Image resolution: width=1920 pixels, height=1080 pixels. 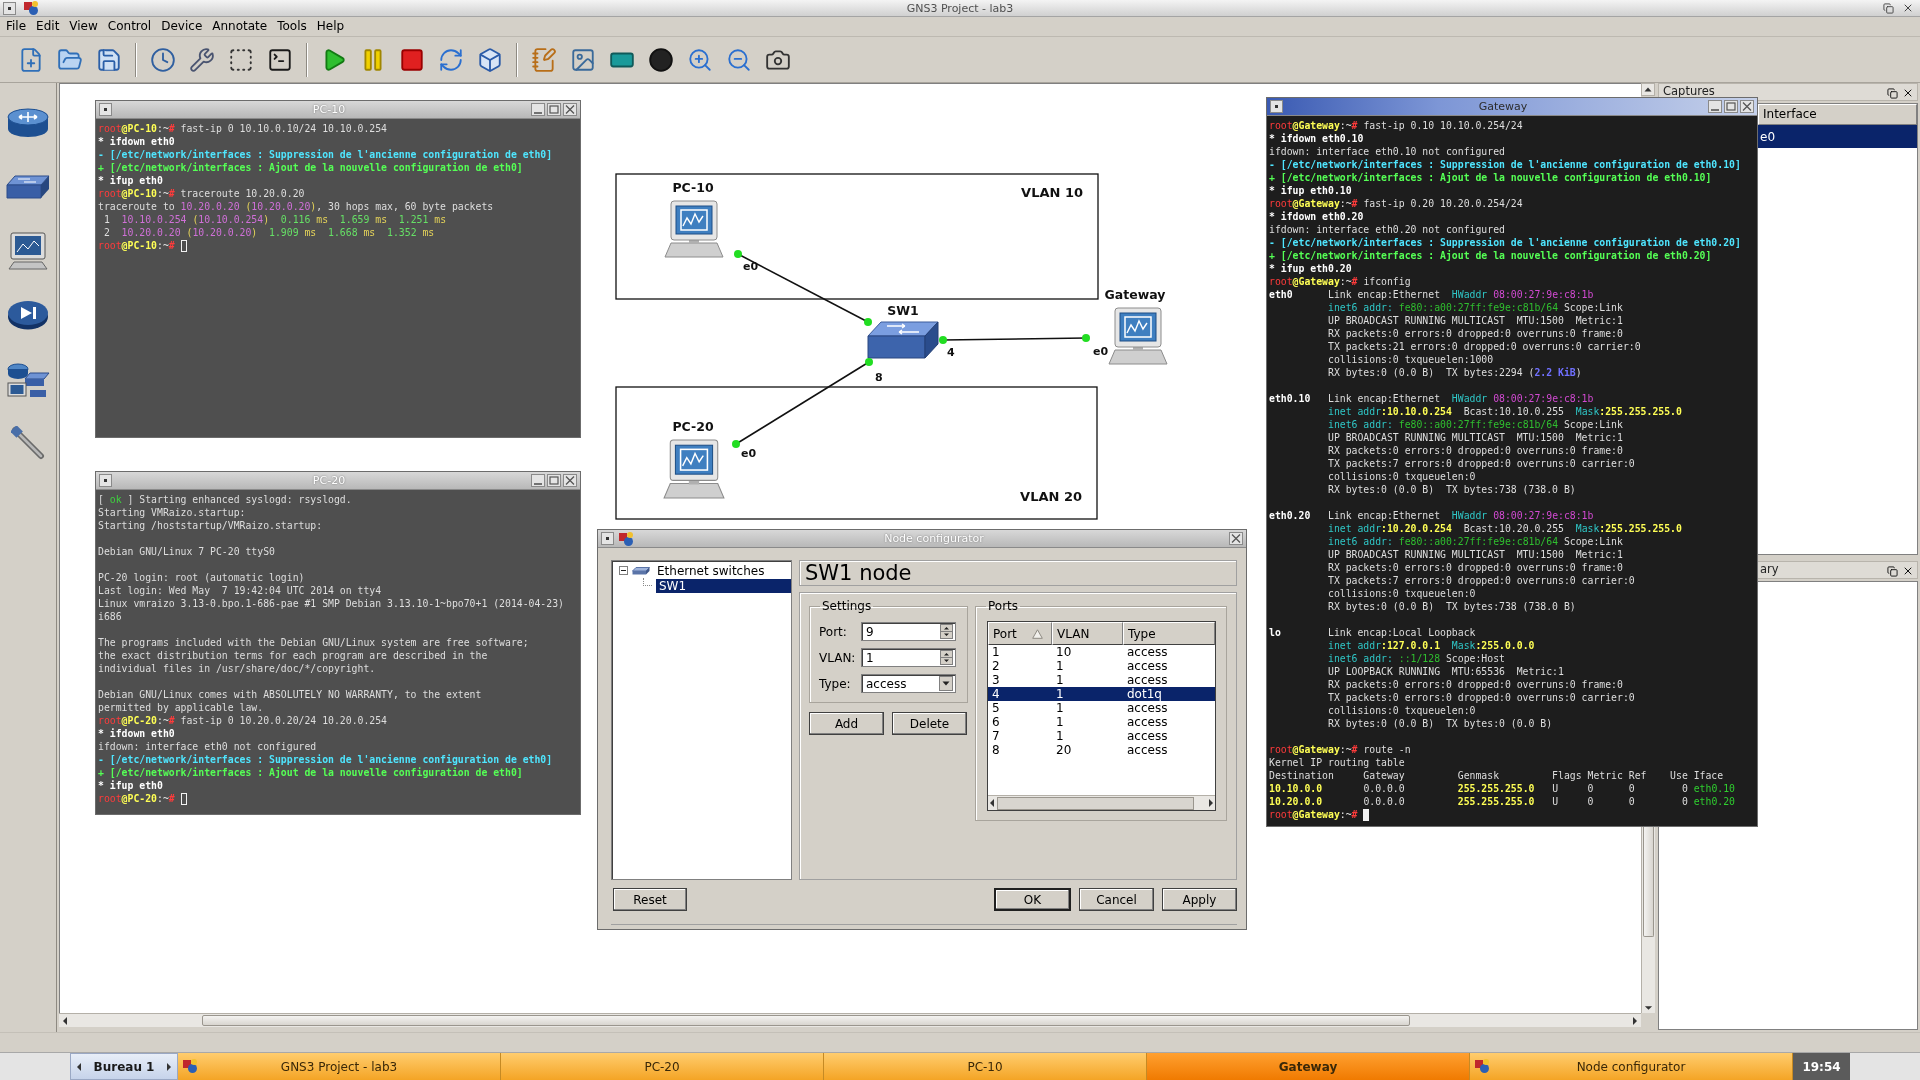 I want to click on switch-icon, so click(x=28, y=187).